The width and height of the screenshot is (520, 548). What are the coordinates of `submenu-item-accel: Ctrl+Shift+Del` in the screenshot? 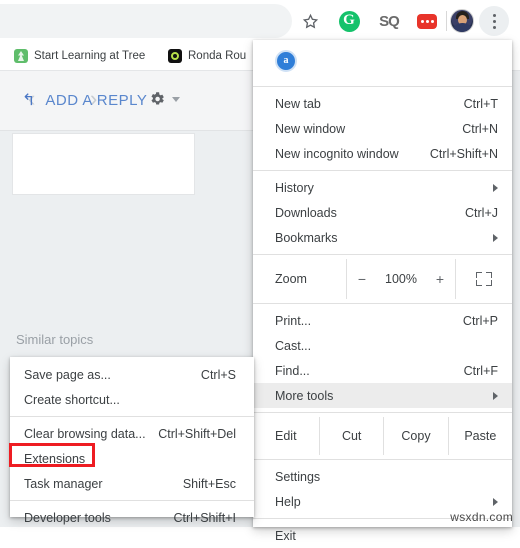 It's located at (197, 433).